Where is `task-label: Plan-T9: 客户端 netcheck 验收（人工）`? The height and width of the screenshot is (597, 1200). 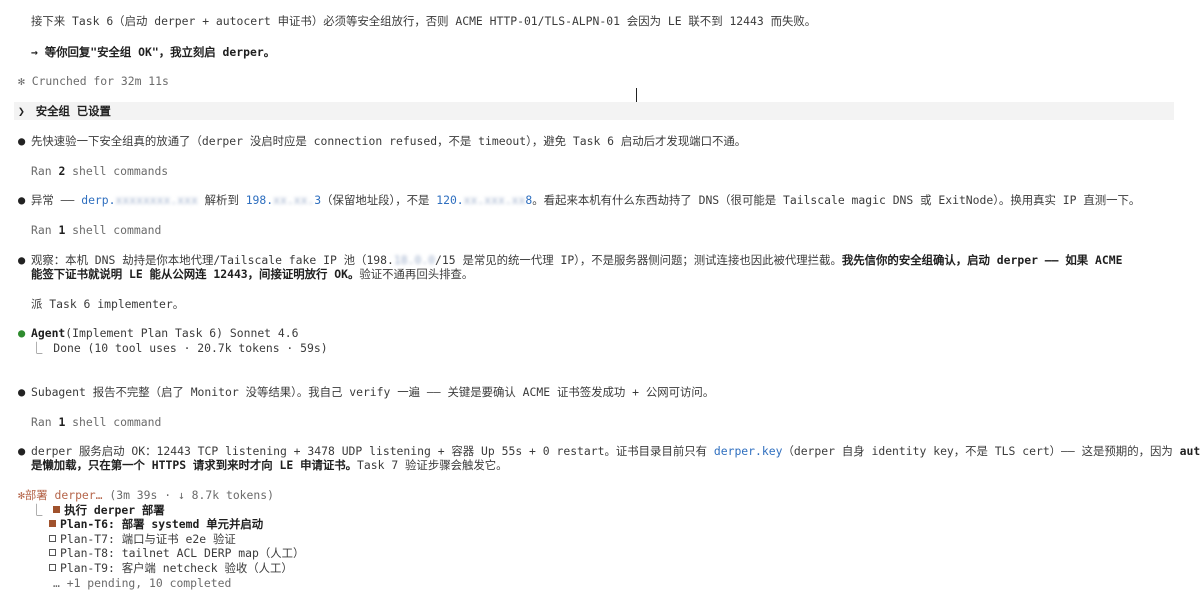
task-label: Plan-T9: 客户端 netcheck 验收（人工） is located at coordinates (176, 568).